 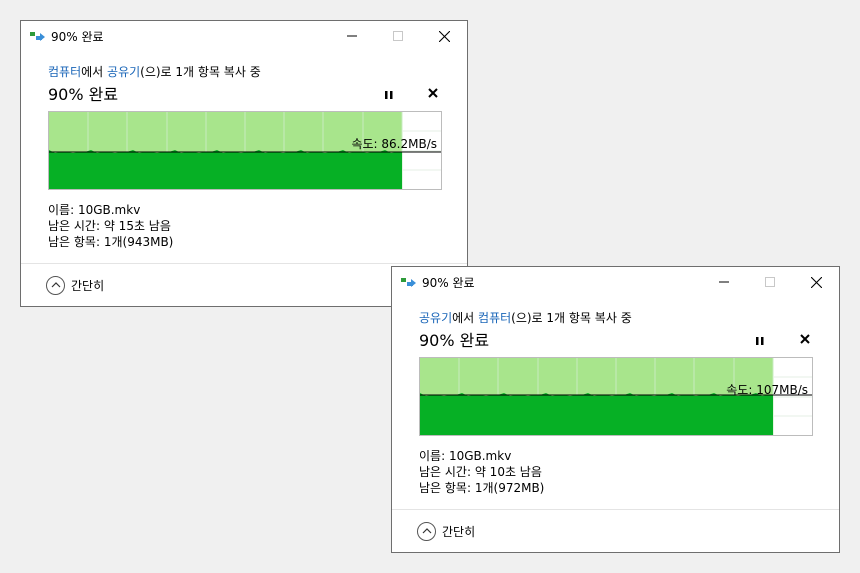 What do you see at coordinates (123, 72) in the screenshot?
I see `destination-link: 공유기` at bounding box center [123, 72].